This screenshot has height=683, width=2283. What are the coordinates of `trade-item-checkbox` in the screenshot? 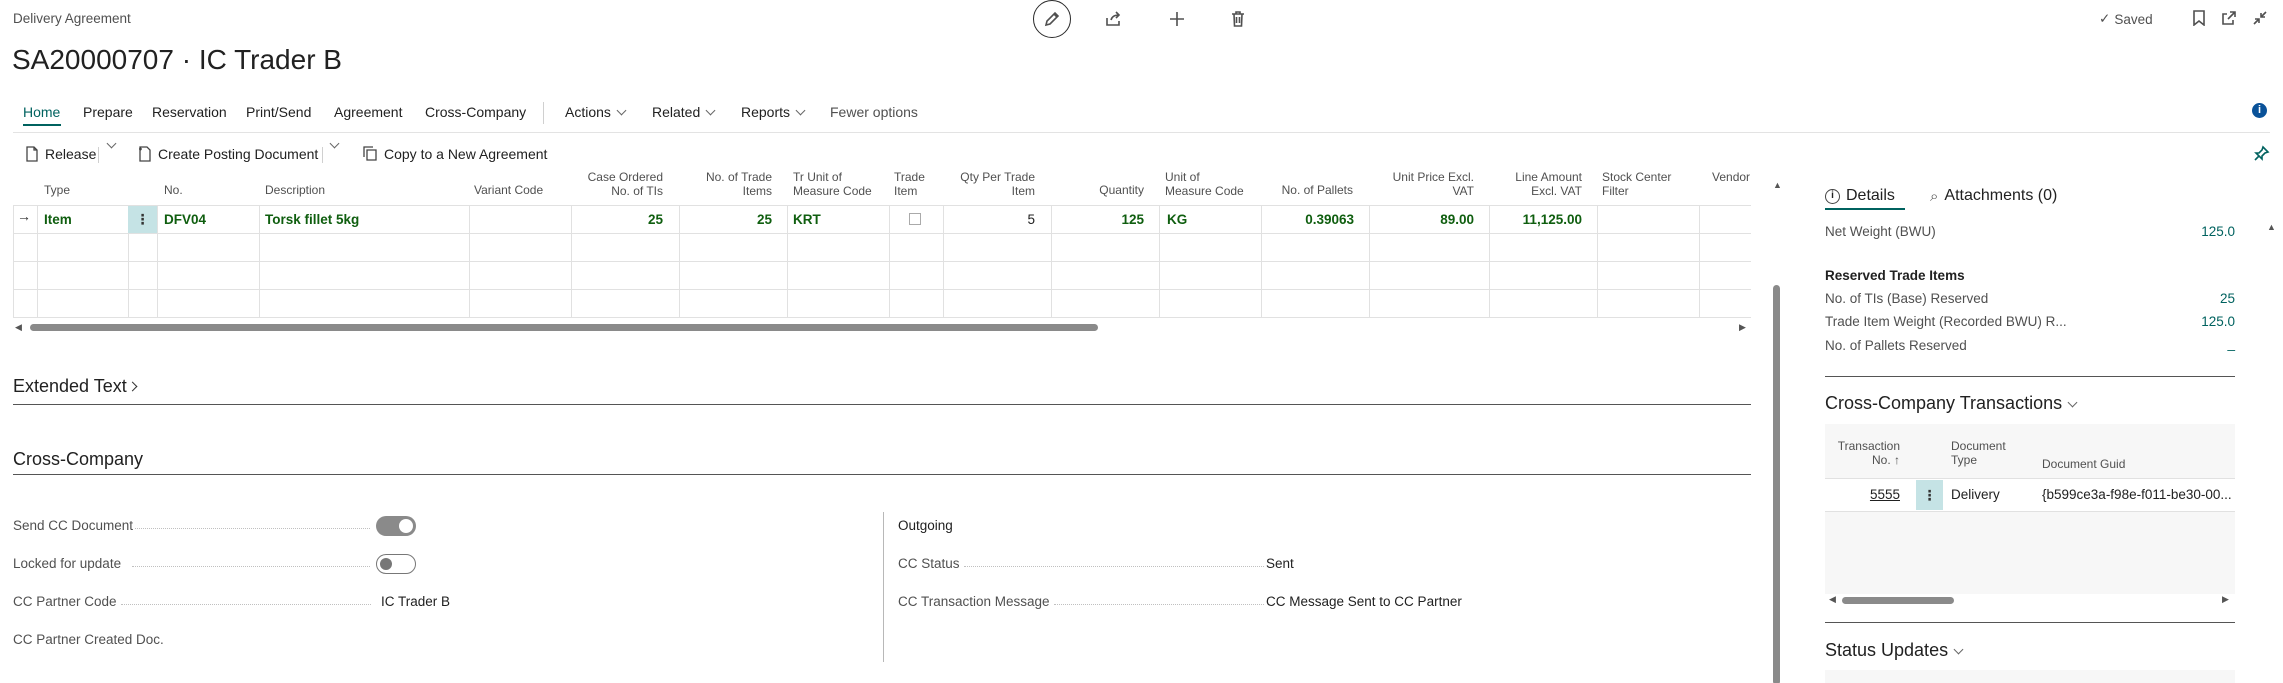 It's located at (915, 219).